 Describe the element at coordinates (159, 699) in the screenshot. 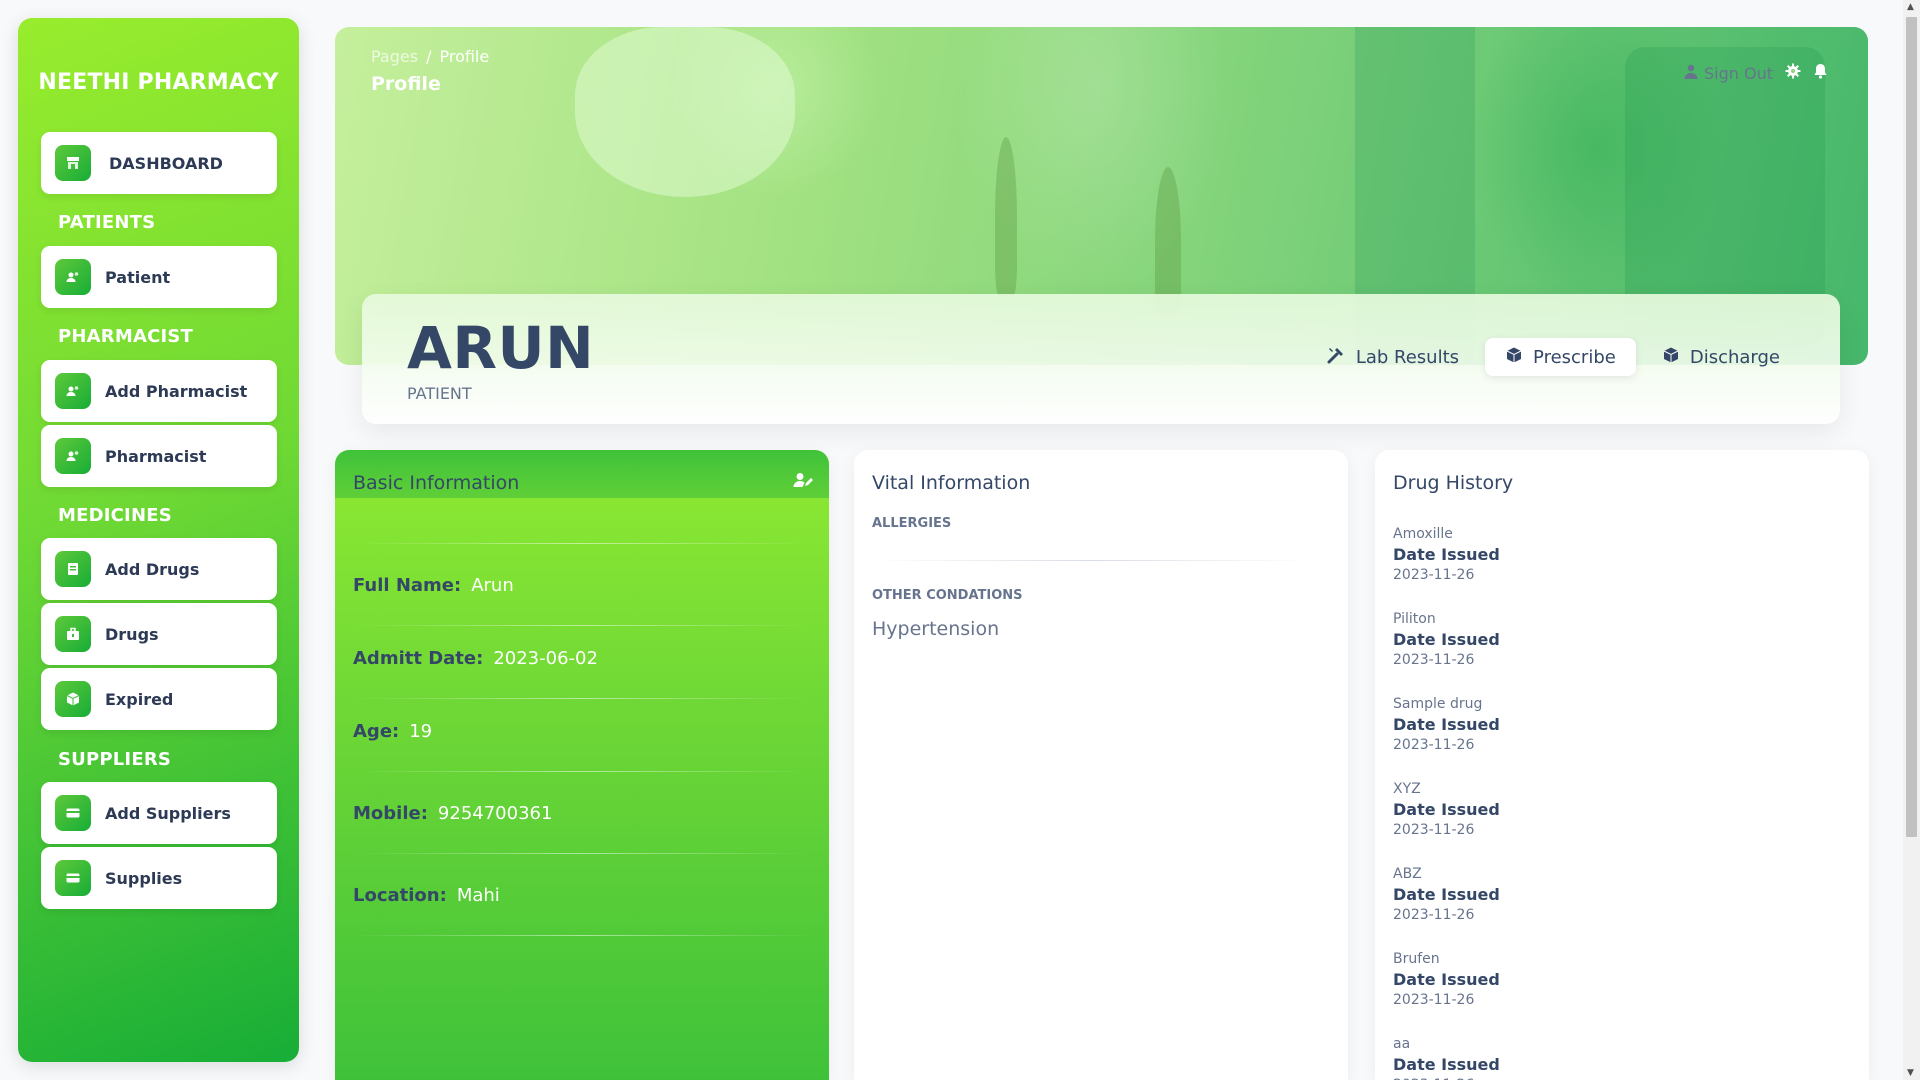

I see `sidebar-item-expired: Expired` at that location.